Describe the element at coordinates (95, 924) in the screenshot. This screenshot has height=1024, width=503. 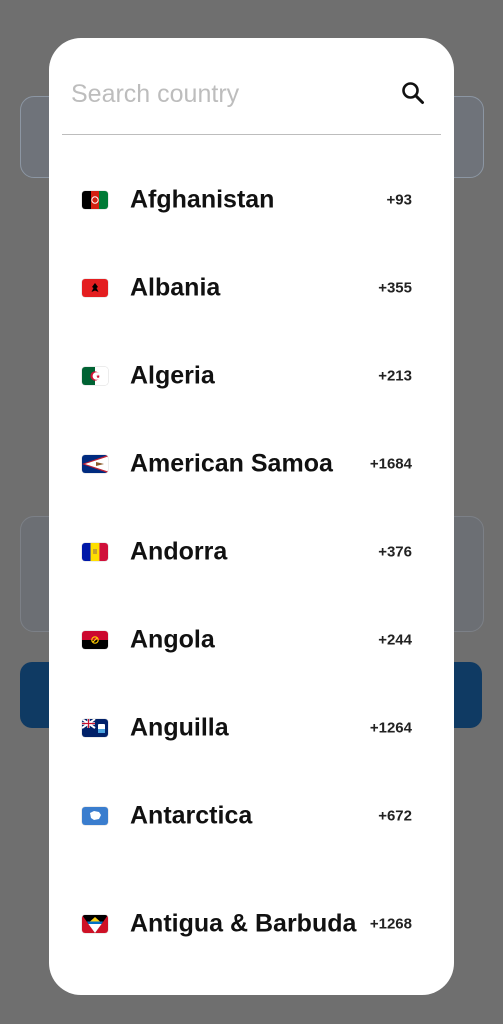
I see `antigua-barbuda-flag-icon` at that location.